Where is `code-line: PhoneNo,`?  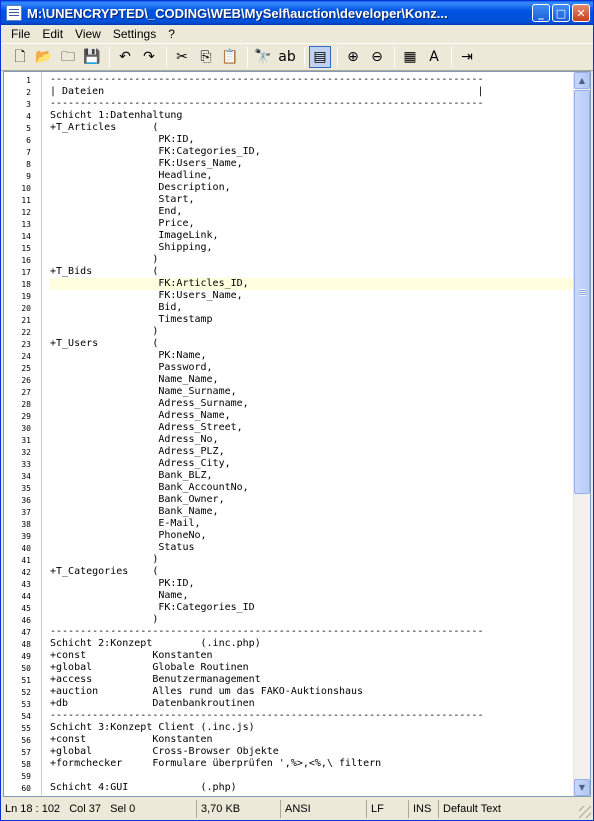 code-line: PhoneNo, is located at coordinates (312, 536).